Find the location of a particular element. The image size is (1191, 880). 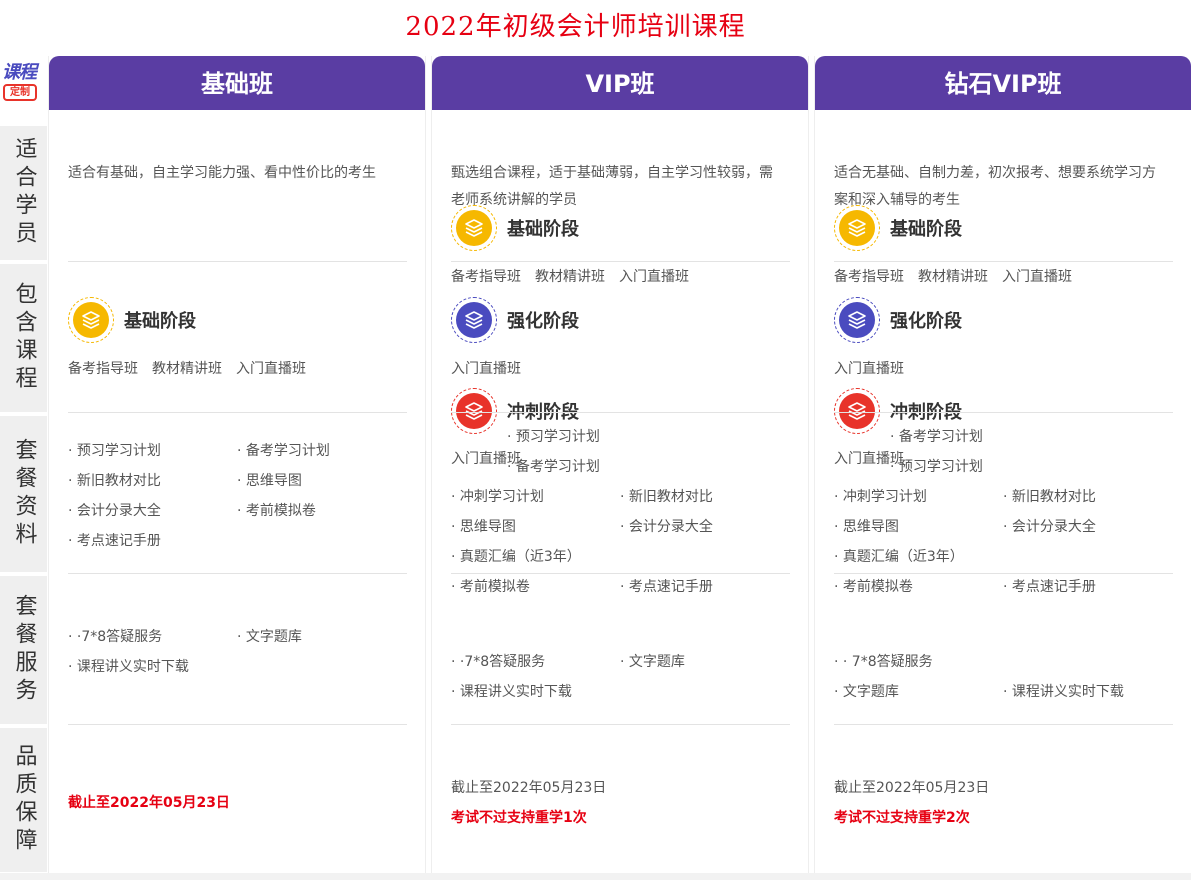

service-item: · · 7*8答疑服务 is located at coordinates (883, 662).